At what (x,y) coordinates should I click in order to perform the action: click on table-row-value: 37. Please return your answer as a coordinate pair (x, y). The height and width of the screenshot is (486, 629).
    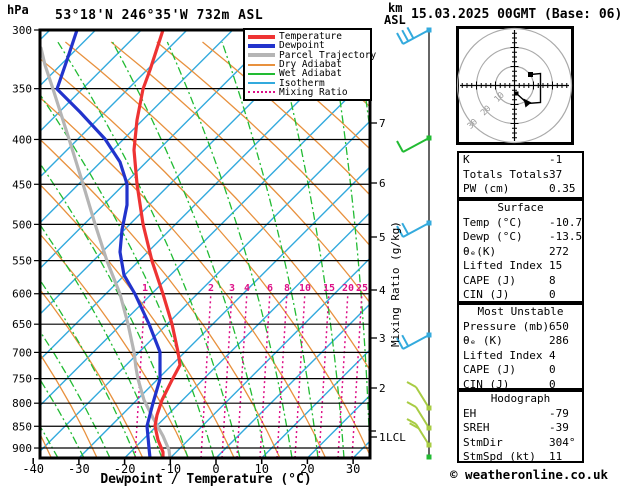
    Looking at the image, I should click on (556, 174).